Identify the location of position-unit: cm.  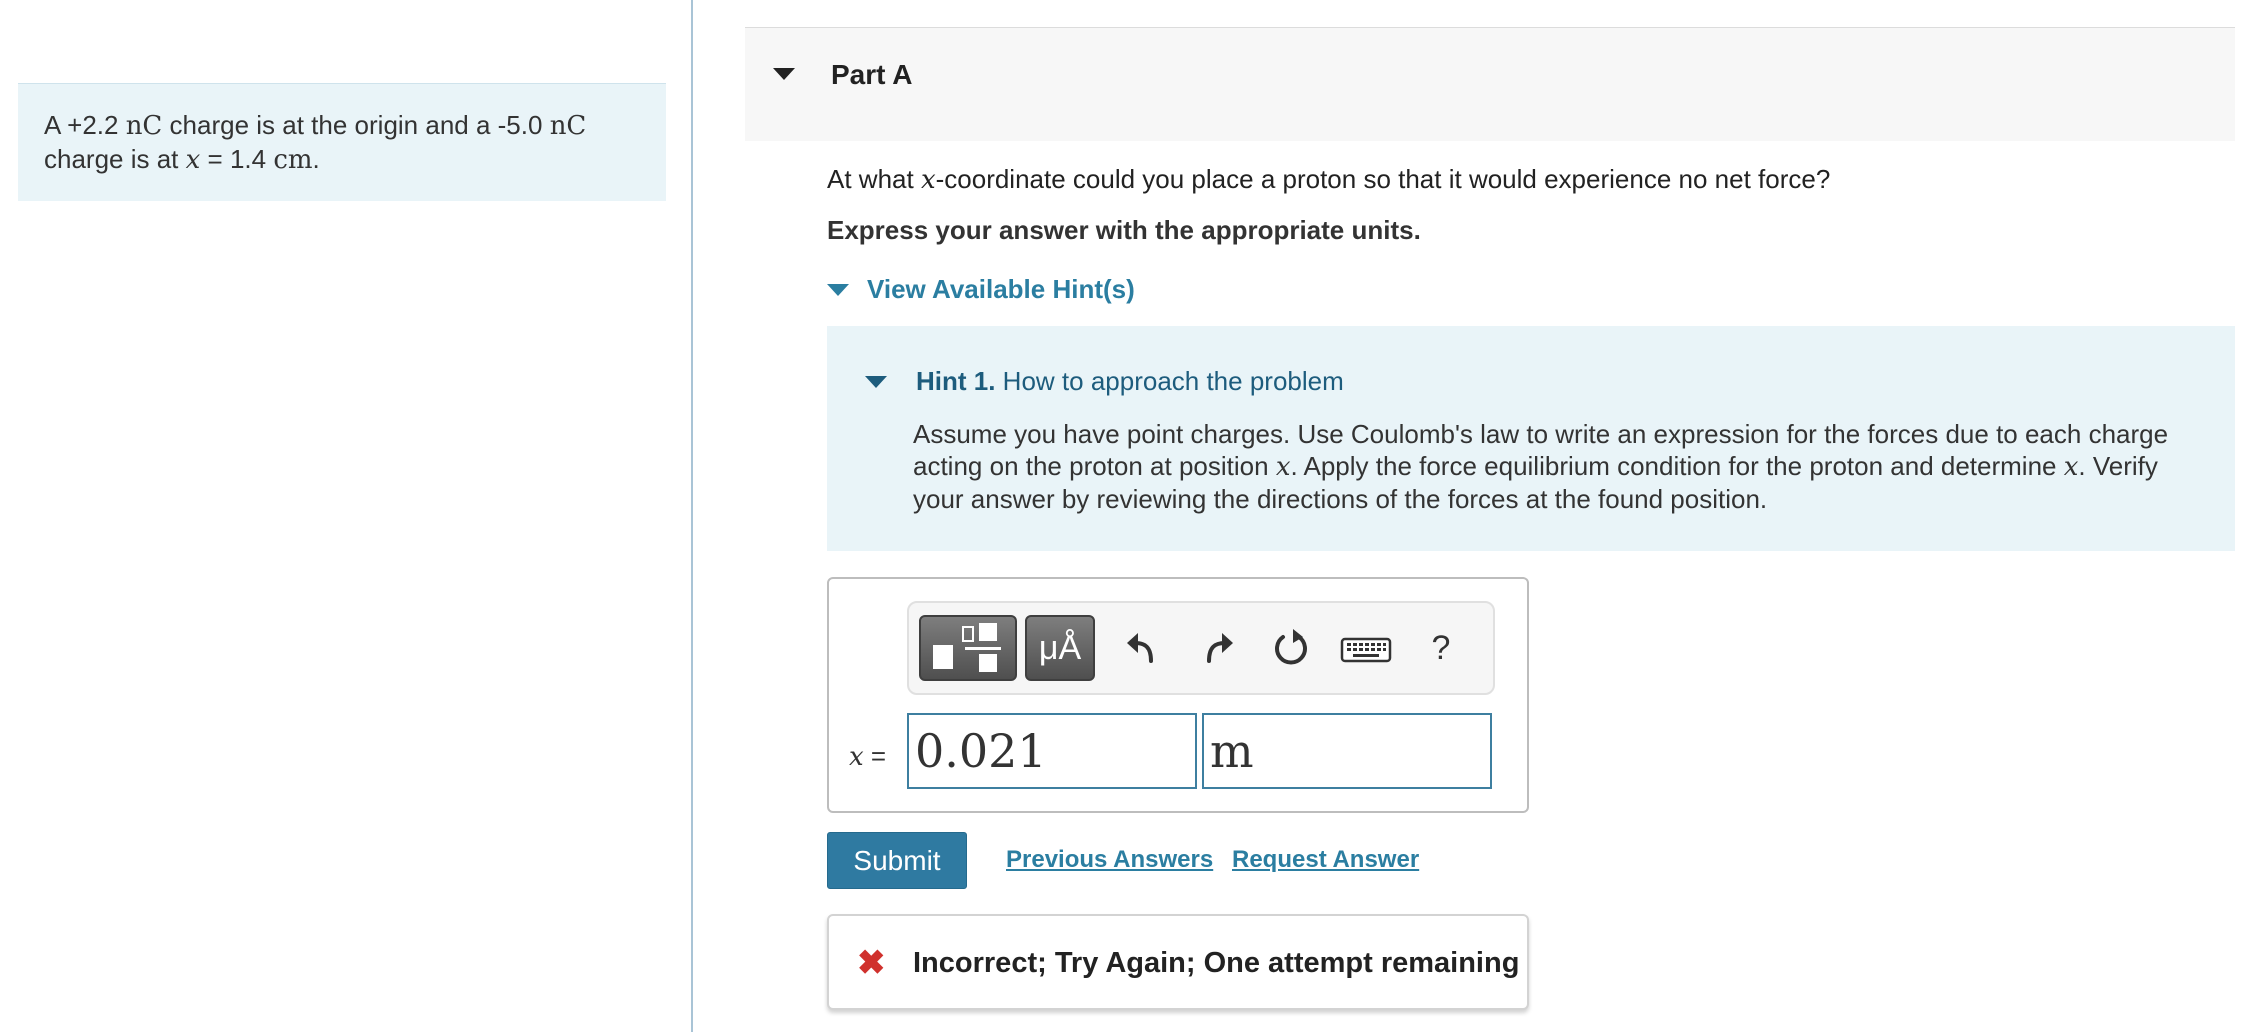
(293, 160).